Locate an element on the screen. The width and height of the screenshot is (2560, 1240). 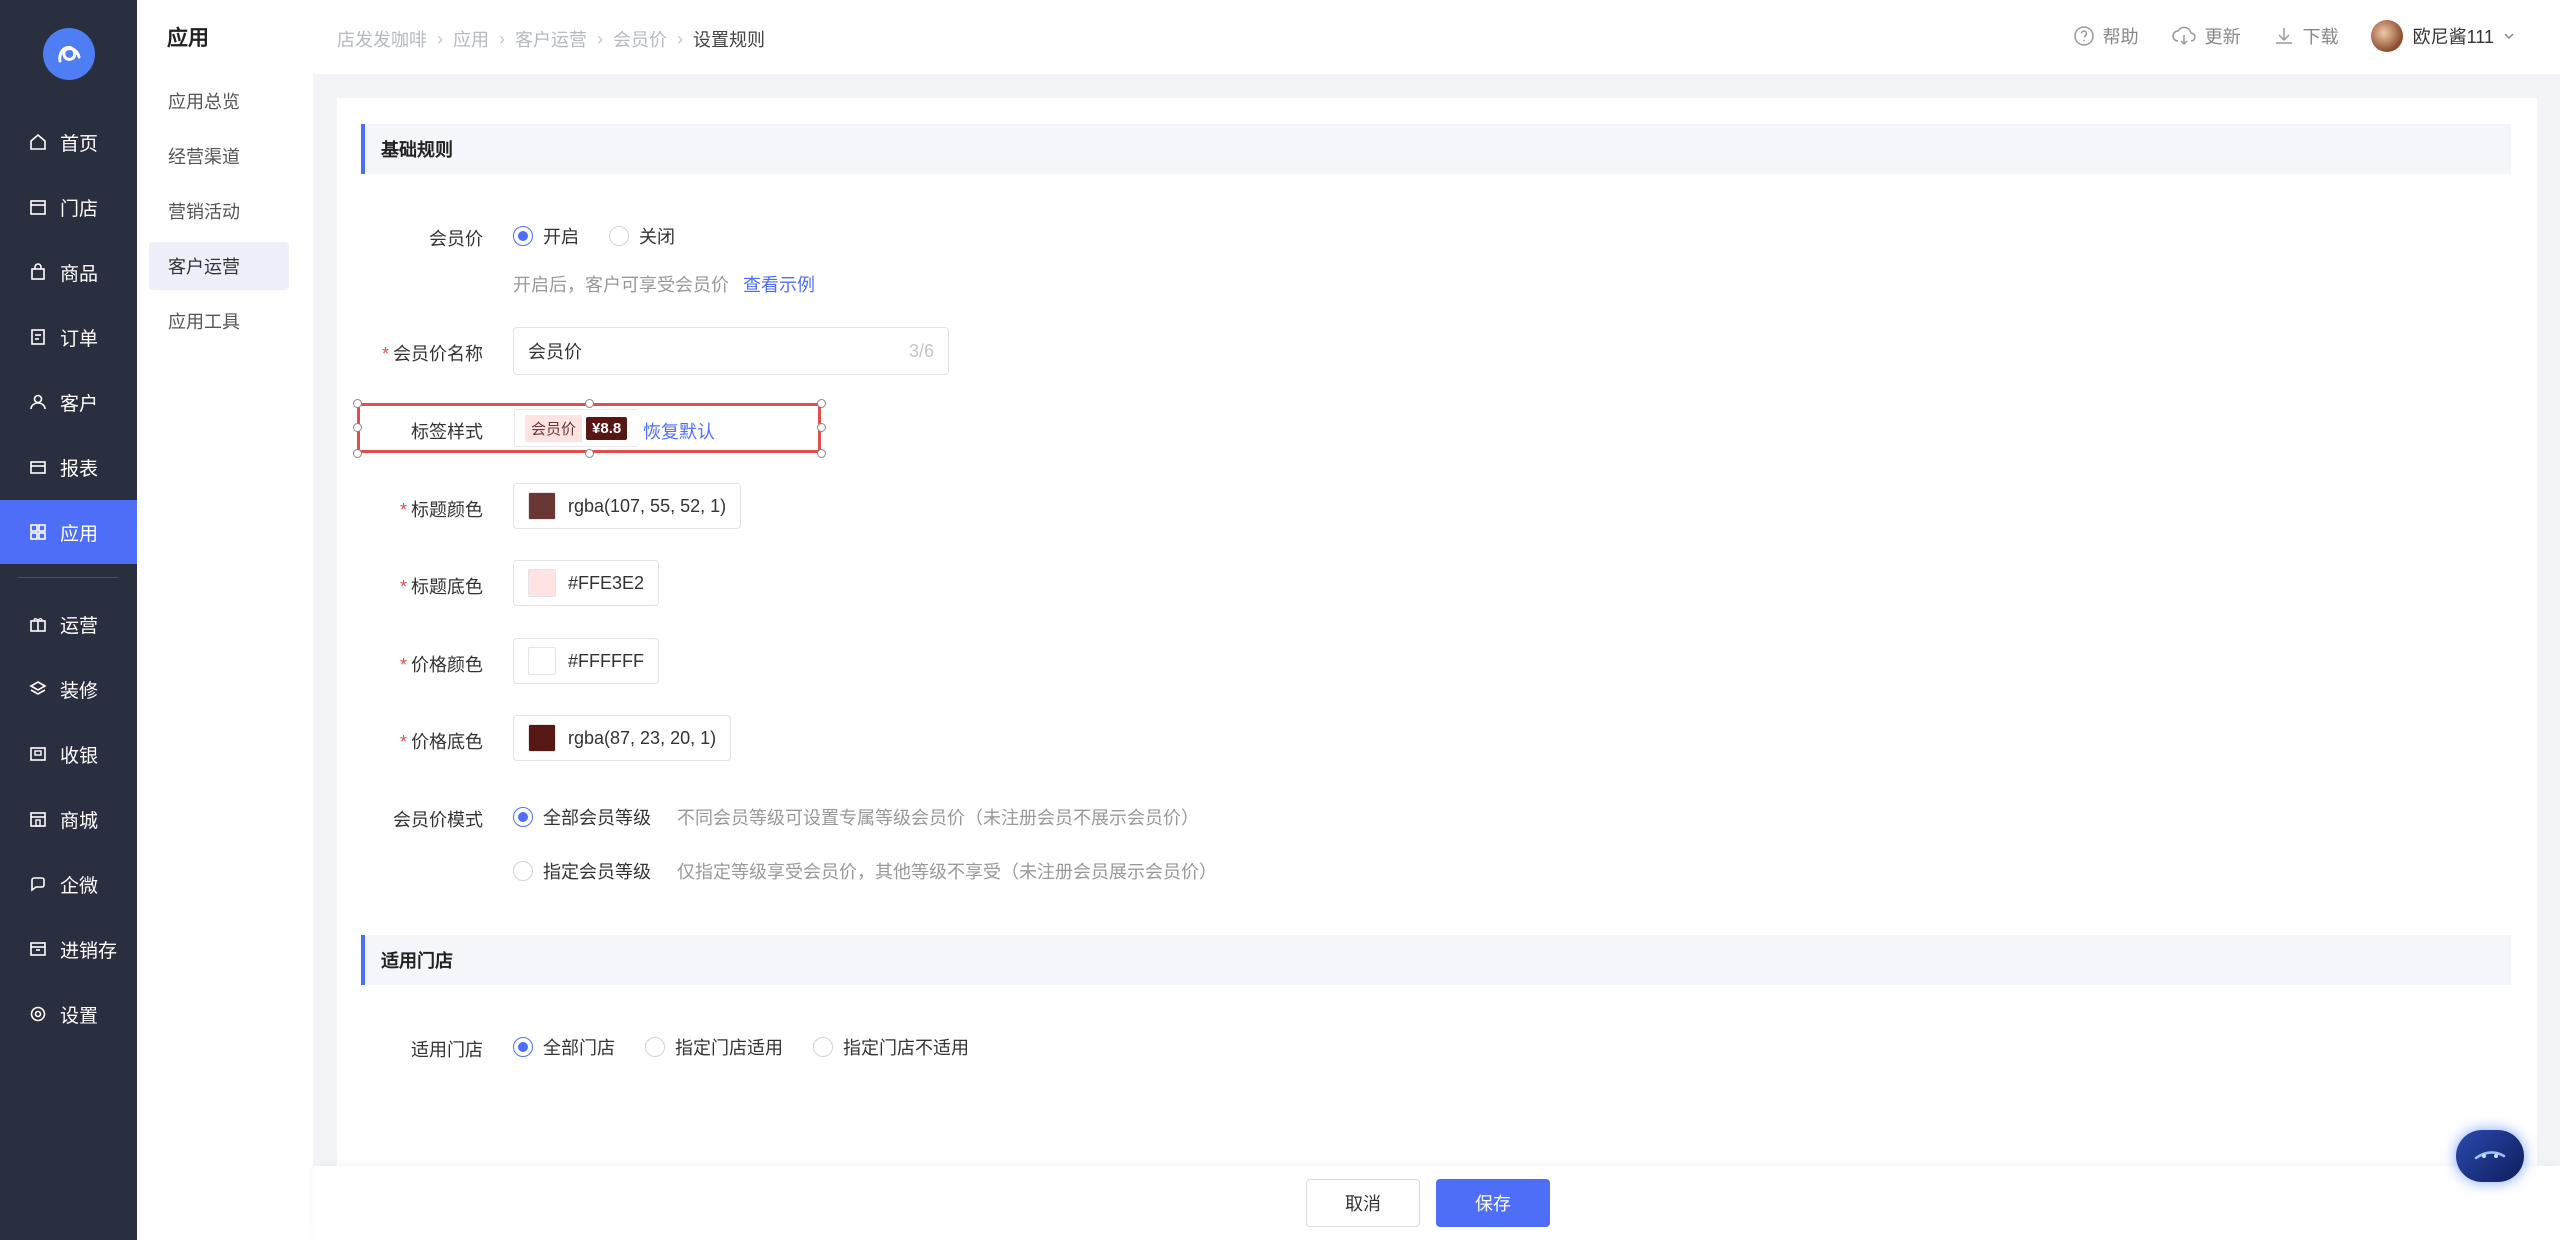
sub-nav: 应用 应用总览 经营渠道 营销活动 客户运营 应用工具 is located at coordinates (225, 620).